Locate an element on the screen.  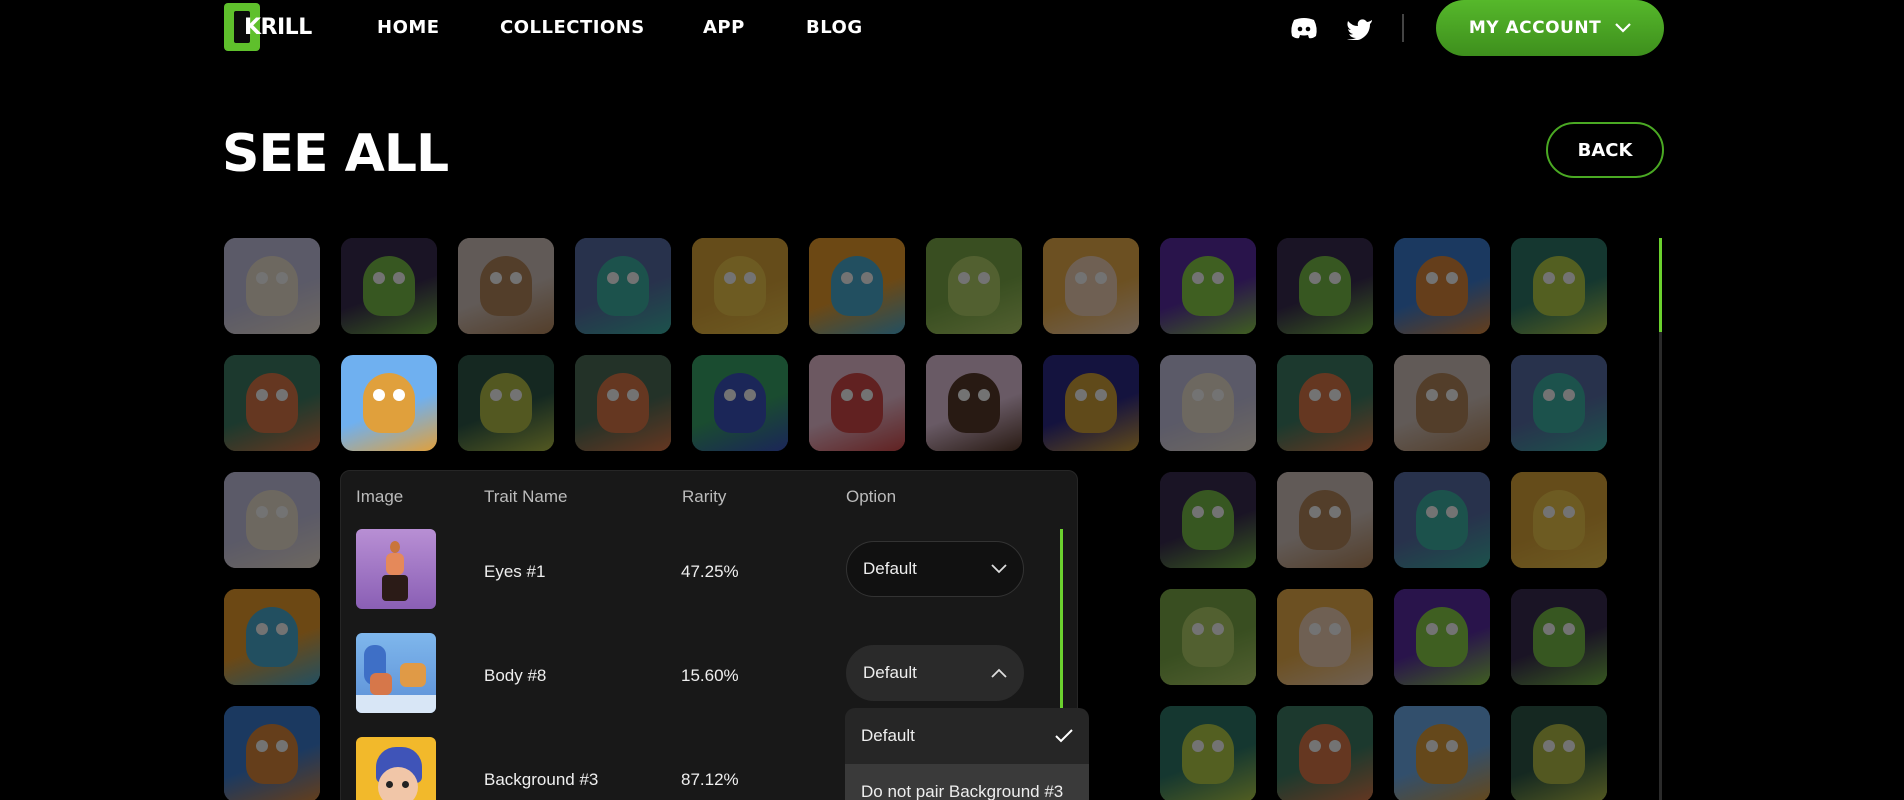
option-dropdown-menu: Default Do not pair Background #3 is located at coordinates (967, 754).